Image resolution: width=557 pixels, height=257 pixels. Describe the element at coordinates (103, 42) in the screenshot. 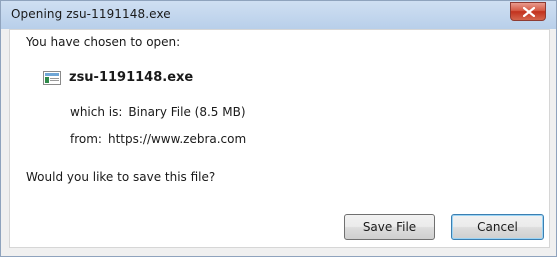

I see `chosen-to-open-label: You have chosen to open:` at that location.